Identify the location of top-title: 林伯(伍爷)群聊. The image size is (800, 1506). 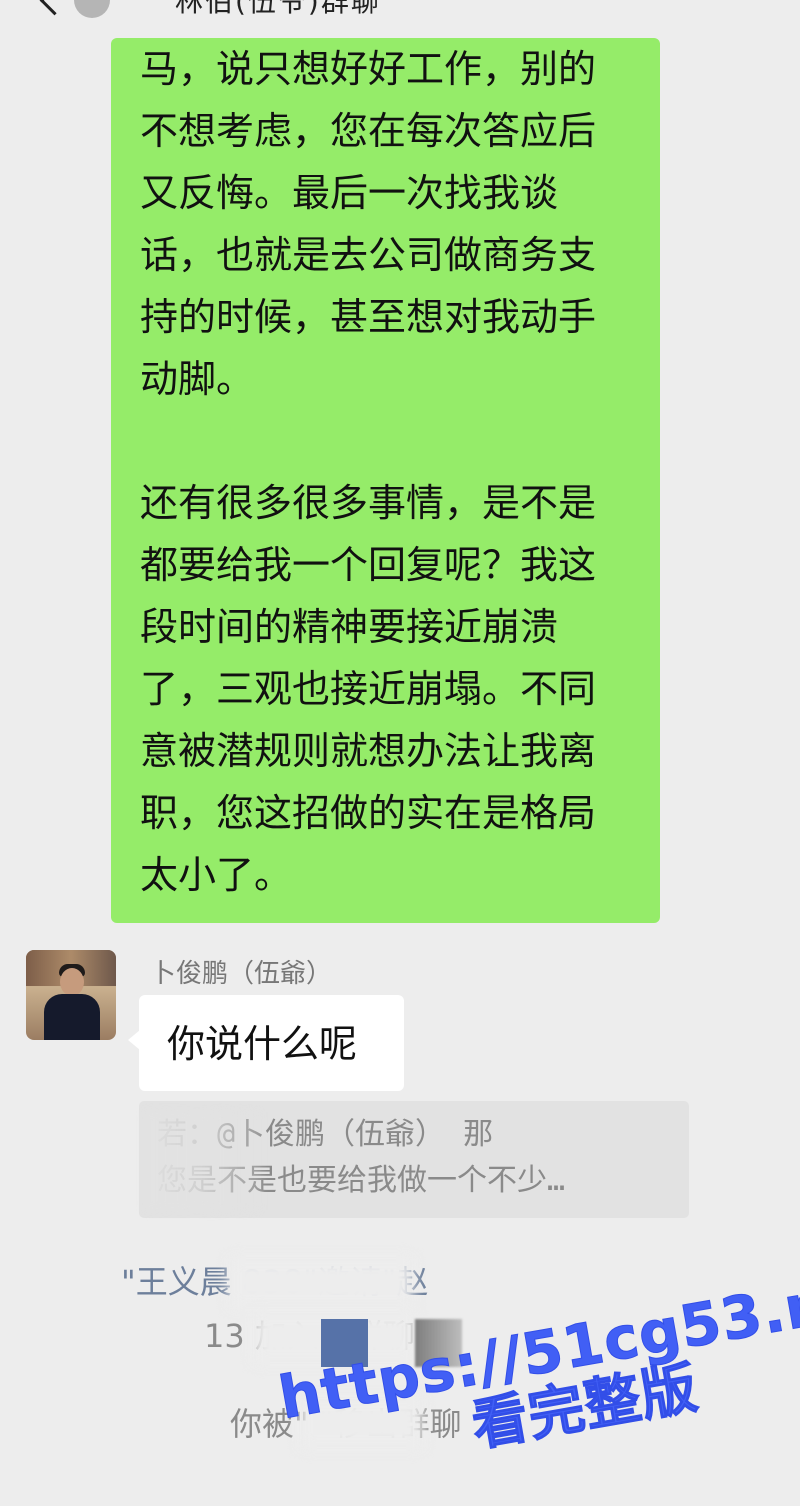
(278, 9).